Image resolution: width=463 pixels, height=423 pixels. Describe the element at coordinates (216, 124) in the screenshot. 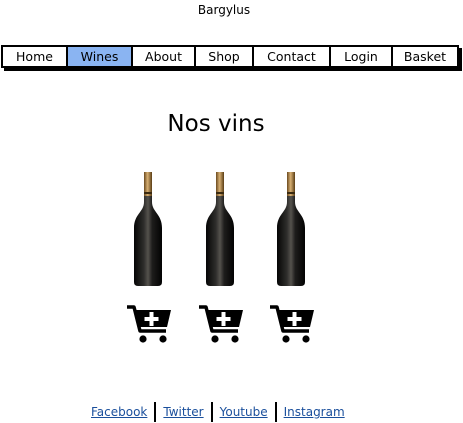

I see `page-heading: Nos vins` at that location.